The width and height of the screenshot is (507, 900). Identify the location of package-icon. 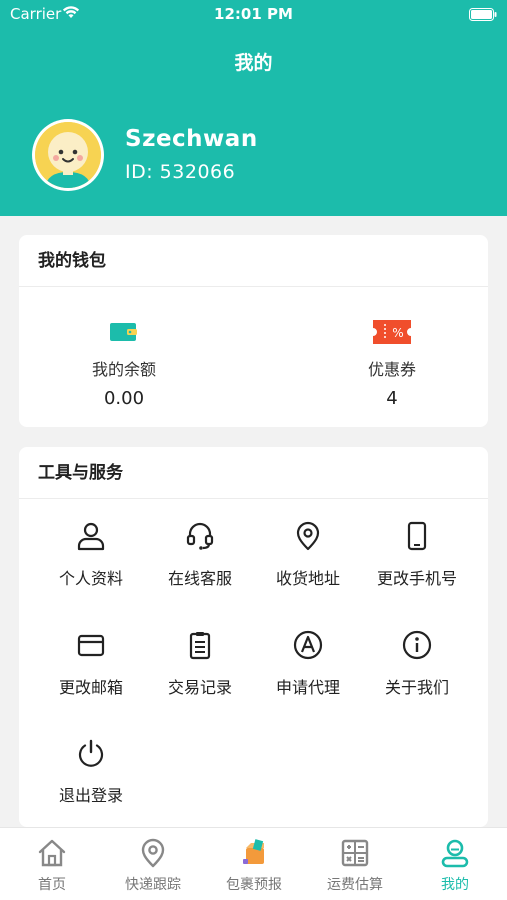
(254, 853).